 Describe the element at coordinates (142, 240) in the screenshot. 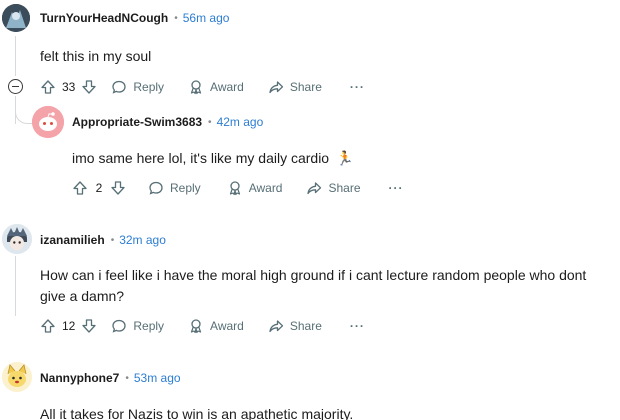

I see `timestamp: 32m ago` at that location.